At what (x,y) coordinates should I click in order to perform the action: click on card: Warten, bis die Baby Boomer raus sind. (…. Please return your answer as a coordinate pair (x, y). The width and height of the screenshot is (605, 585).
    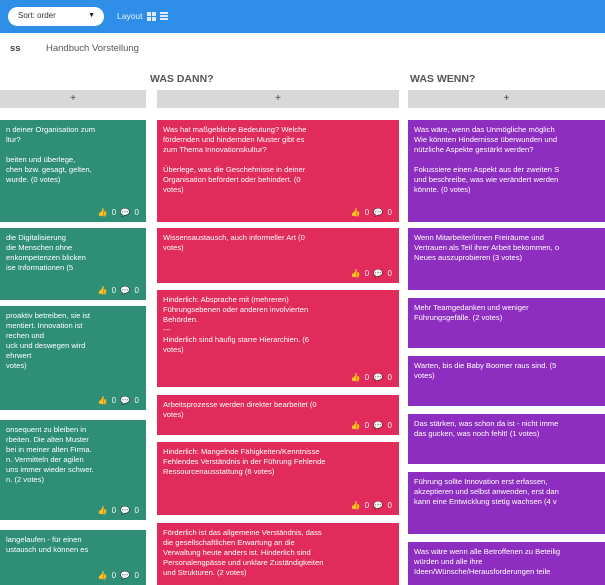
    Looking at the image, I should click on (506, 381).